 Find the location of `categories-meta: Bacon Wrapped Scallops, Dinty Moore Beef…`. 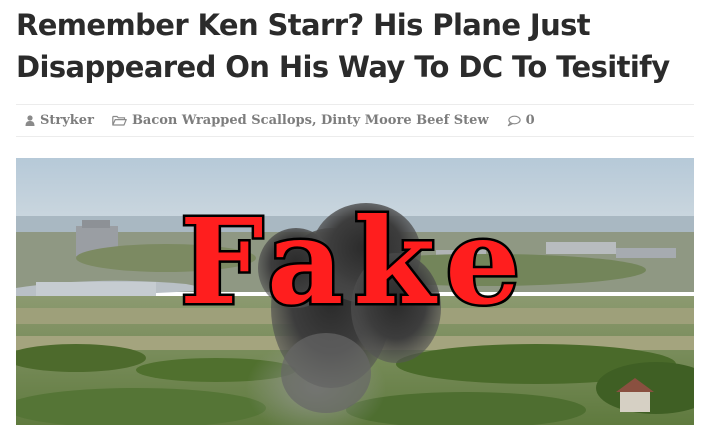

categories-meta: Bacon Wrapped Scallops, Dinty Moore Beef… is located at coordinates (300, 120).